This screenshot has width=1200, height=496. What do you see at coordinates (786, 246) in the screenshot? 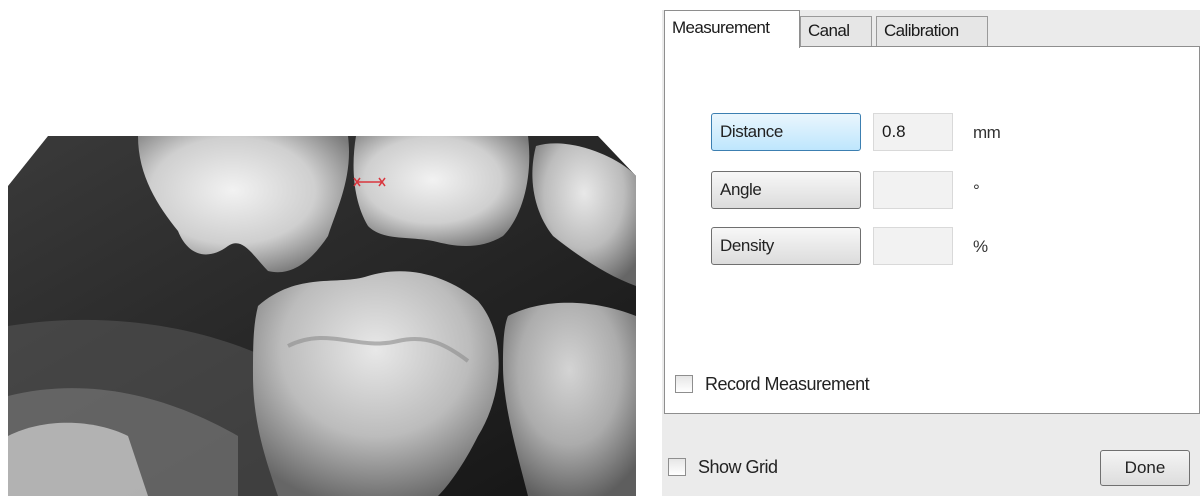
I see `density-button: Density` at bounding box center [786, 246].